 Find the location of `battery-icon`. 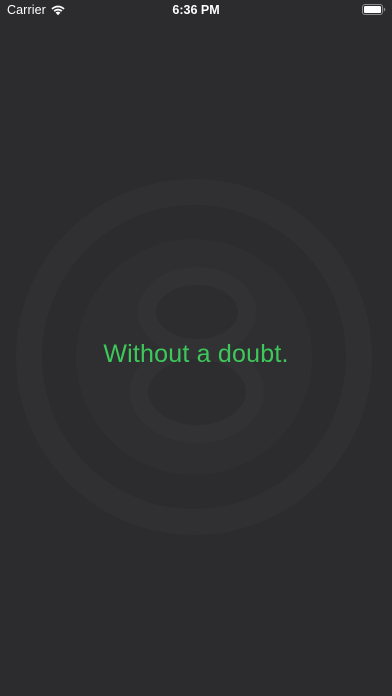

battery-icon is located at coordinates (374, 9).